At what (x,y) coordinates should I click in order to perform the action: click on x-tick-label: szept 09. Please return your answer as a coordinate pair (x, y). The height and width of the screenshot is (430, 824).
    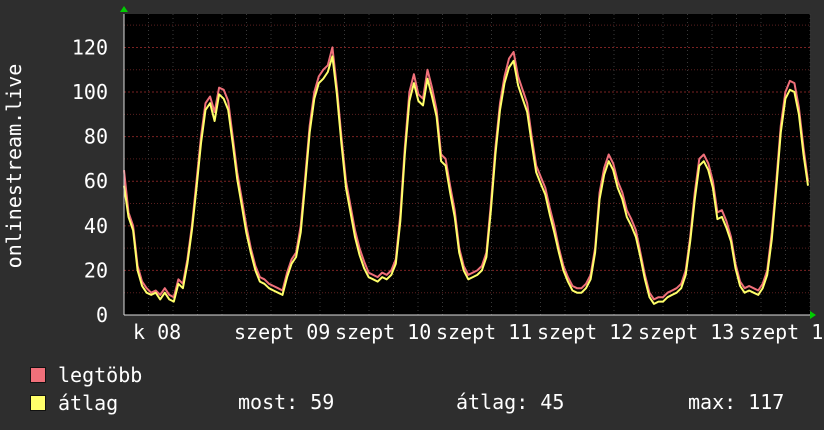
    Looking at the image, I should click on (282, 332).